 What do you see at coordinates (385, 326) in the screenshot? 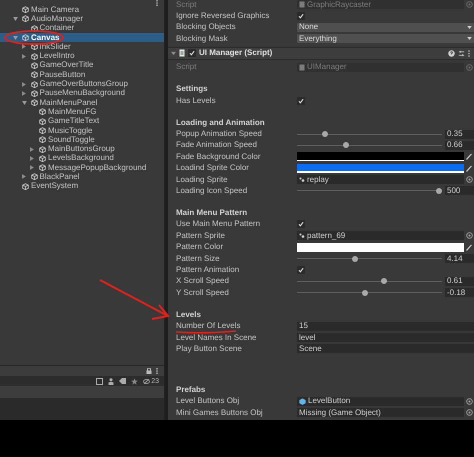
I see `text-field: 15` at bounding box center [385, 326].